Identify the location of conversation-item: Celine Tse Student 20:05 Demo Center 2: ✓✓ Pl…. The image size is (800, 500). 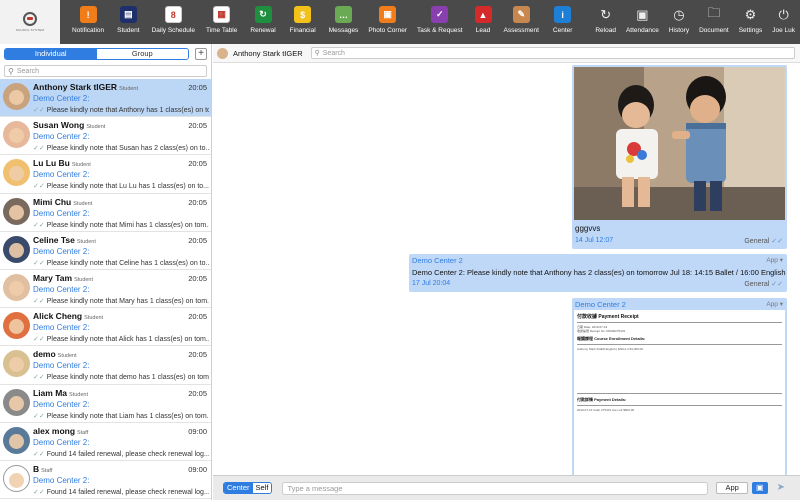
(105, 251).